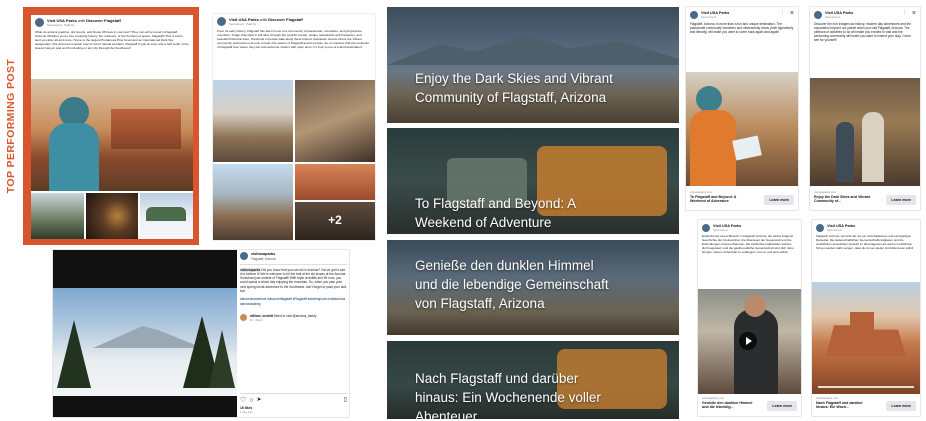  I want to click on share-icon: ➤, so click(259, 400).